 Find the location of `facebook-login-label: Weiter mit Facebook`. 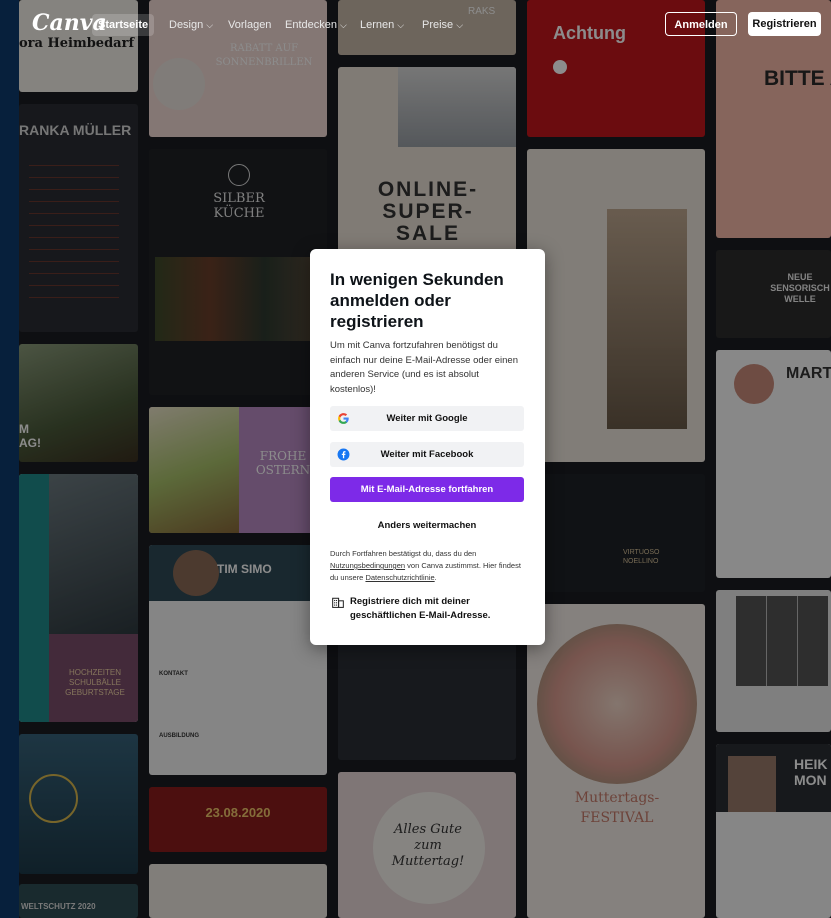

facebook-login-label: Weiter mit Facebook is located at coordinates (427, 454).